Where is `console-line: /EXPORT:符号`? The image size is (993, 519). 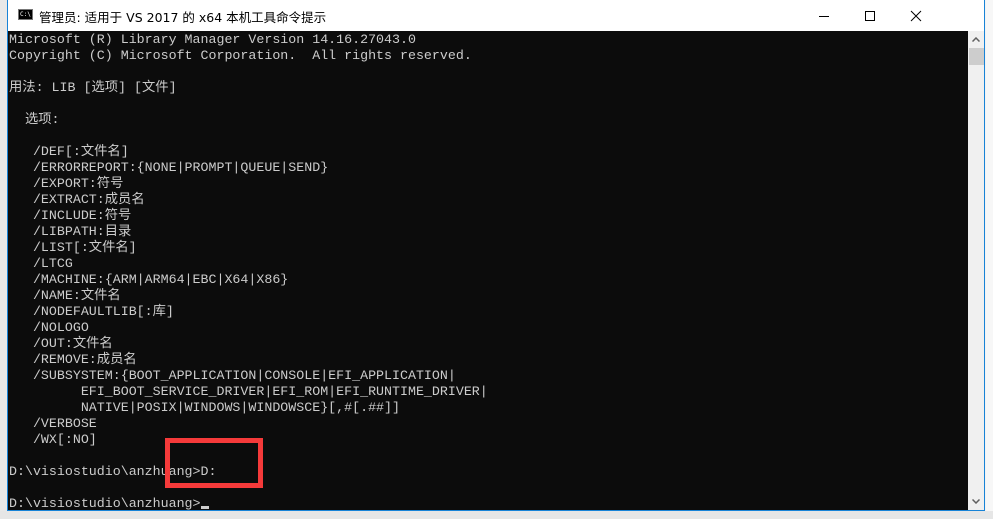
console-line: /EXPORT:符号 is located at coordinates (66, 183).